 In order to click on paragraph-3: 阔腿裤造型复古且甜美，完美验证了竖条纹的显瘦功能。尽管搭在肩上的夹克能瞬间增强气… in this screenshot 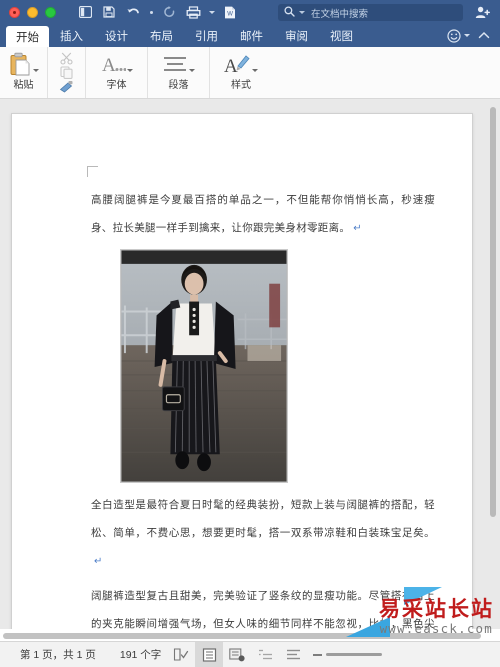, I will do `click(263, 605)`.